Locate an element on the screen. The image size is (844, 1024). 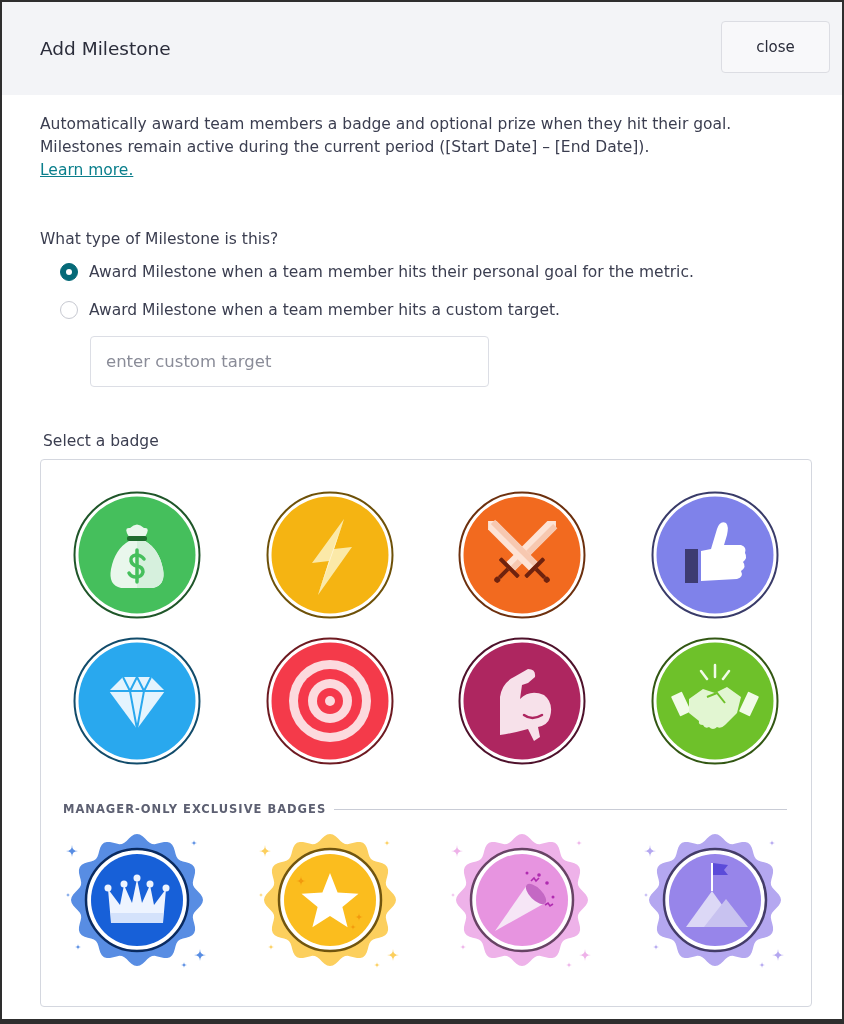
intro-text: Automatically award team members a badge and optional prize when they hit their goal. Milestones remain active during the current period ([Start Date] – [End Date]). is located at coordinates (386, 136).